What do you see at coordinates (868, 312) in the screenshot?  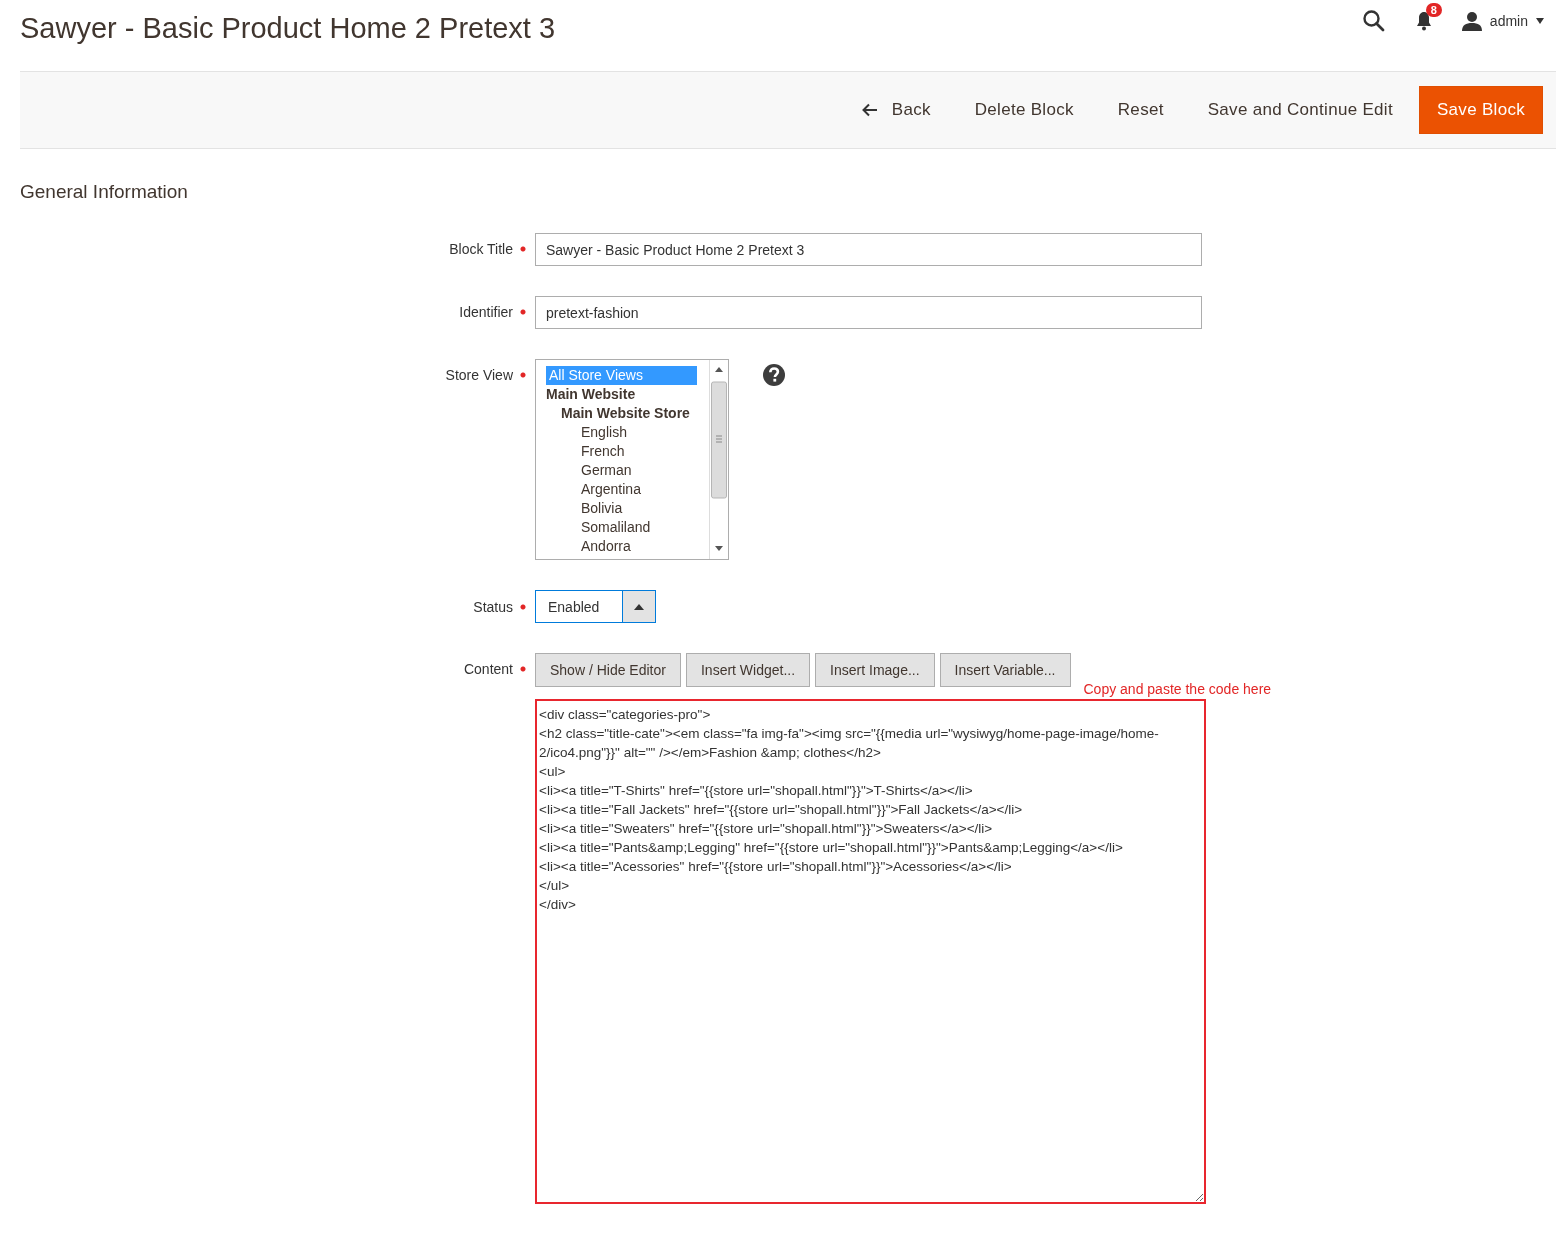 I see `text-field: pretext-fashion` at bounding box center [868, 312].